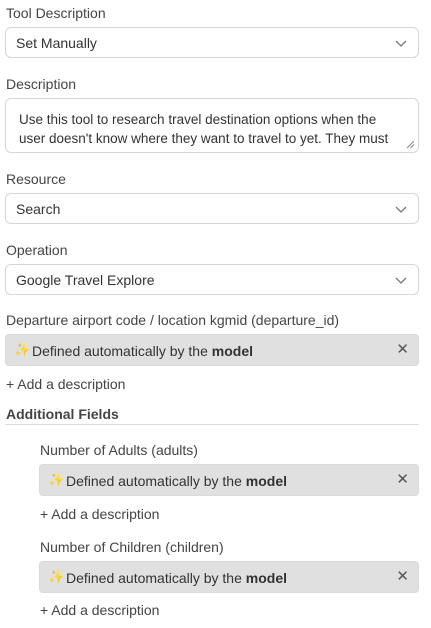 This screenshot has height=628, width=431. I want to click on tool-description-label: Tool Description, so click(56, 13).